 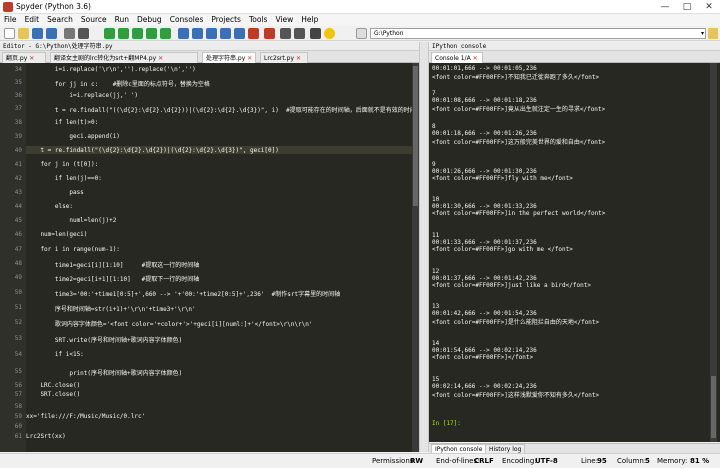 I want to click on open-file-icon, so click(x=23, y=33).